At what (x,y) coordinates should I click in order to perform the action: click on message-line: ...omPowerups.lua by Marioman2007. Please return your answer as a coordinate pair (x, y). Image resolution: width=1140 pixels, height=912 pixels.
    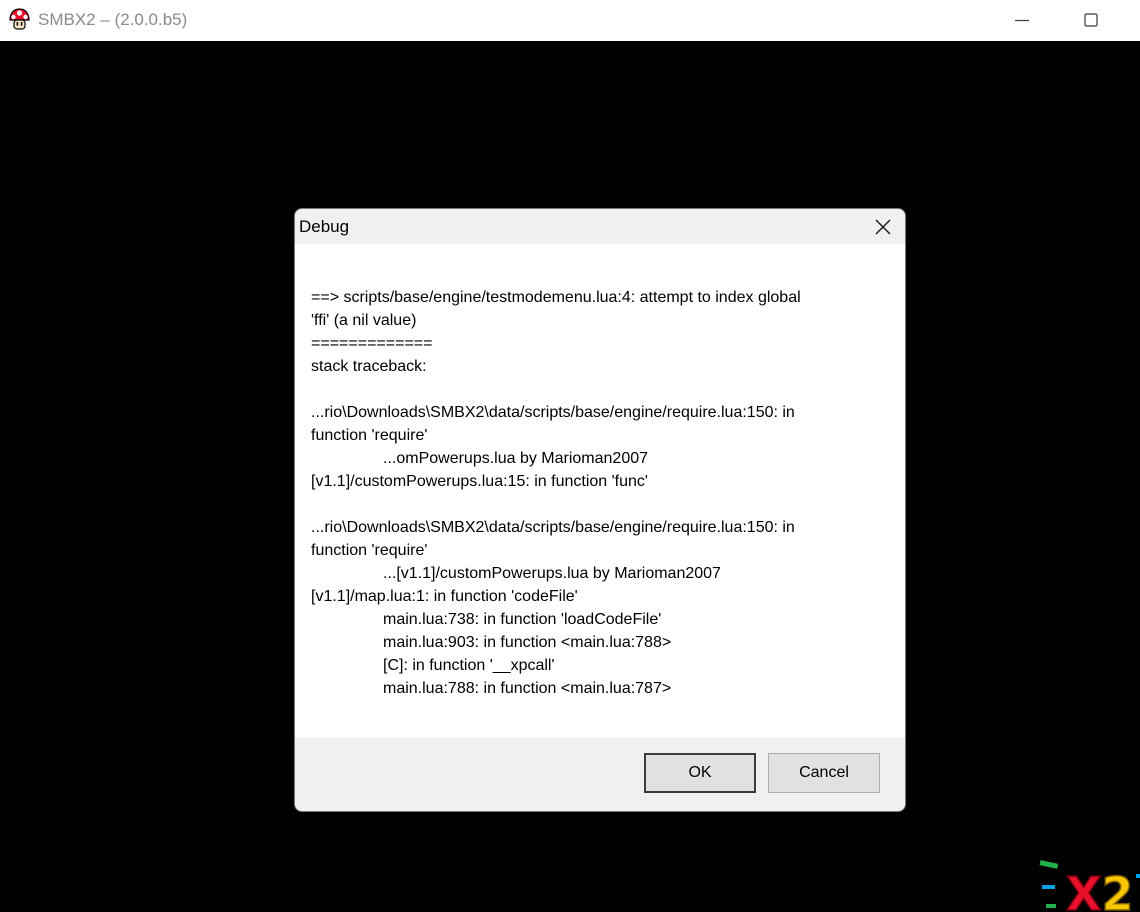
    Looking at the image, I should click on (516, 458).